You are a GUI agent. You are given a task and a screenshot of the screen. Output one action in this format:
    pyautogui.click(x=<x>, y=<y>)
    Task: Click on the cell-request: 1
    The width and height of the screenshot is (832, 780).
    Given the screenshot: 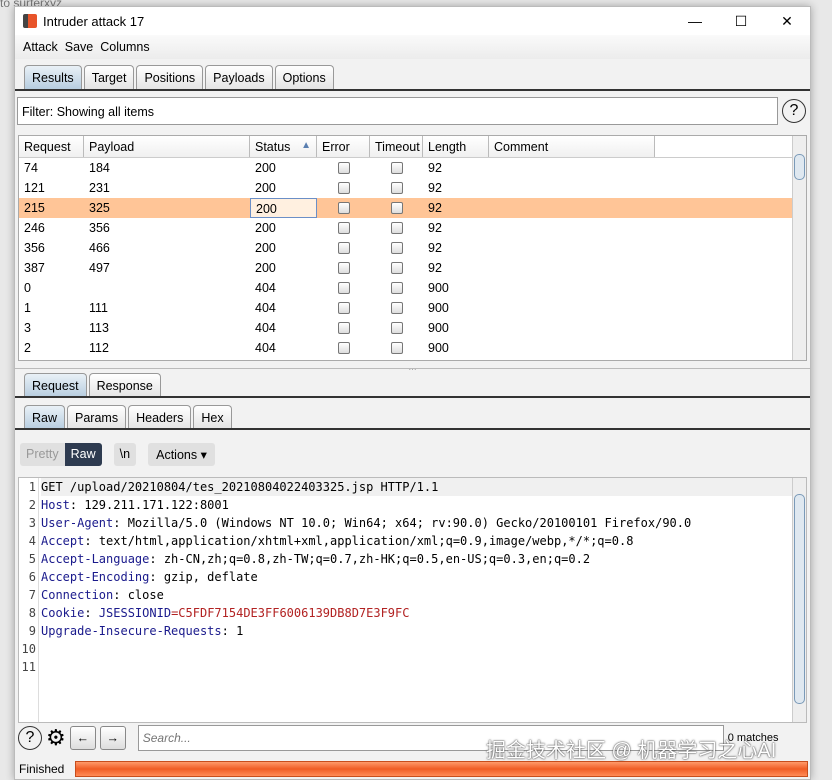 What is the action you would take?
    pyautogui.click(x=27, y=308)
    